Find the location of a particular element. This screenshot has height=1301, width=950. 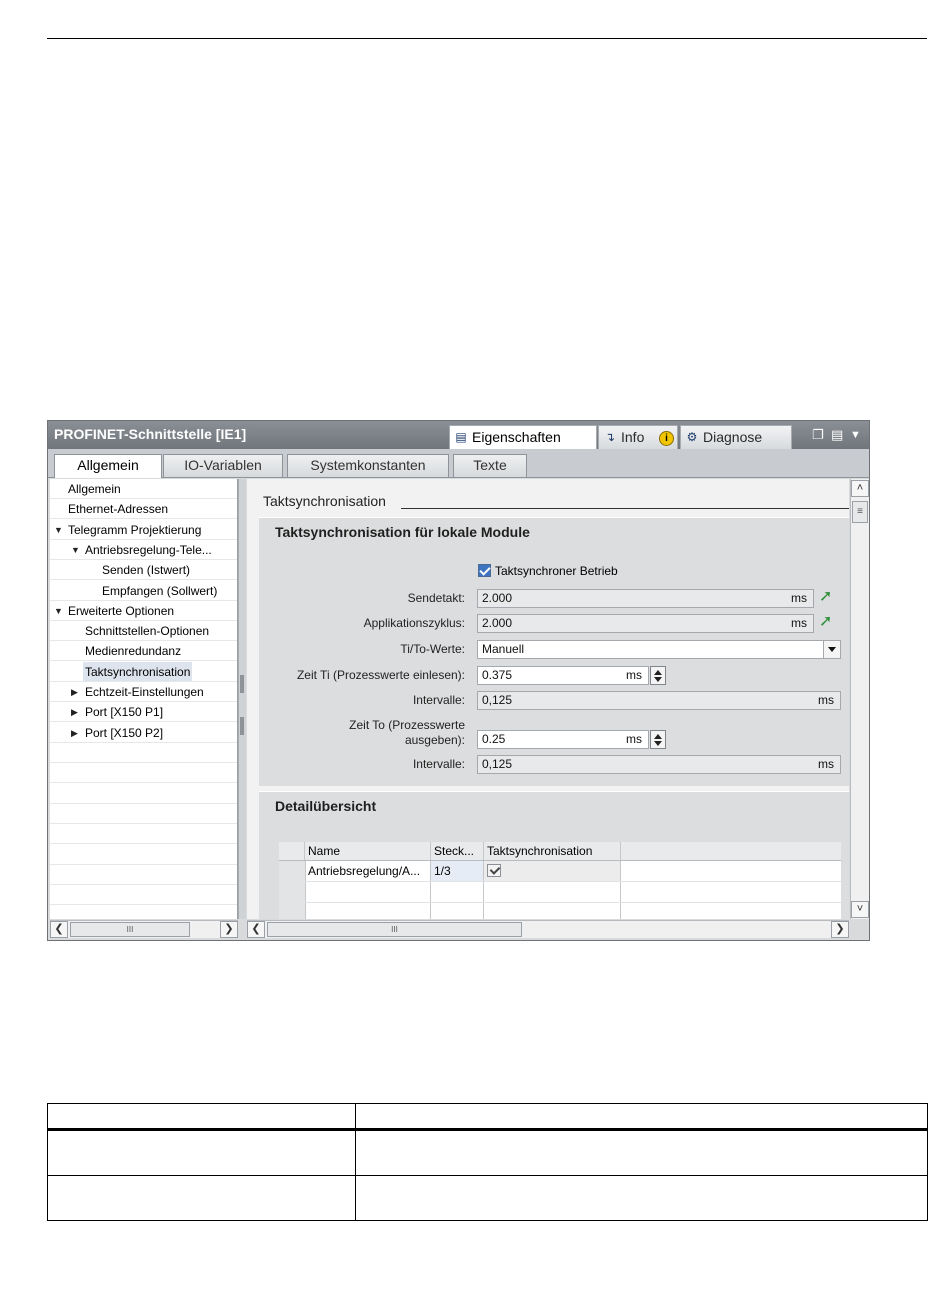

menu-chevron-down-icon: ▼ is located at coordinates (855, 435).